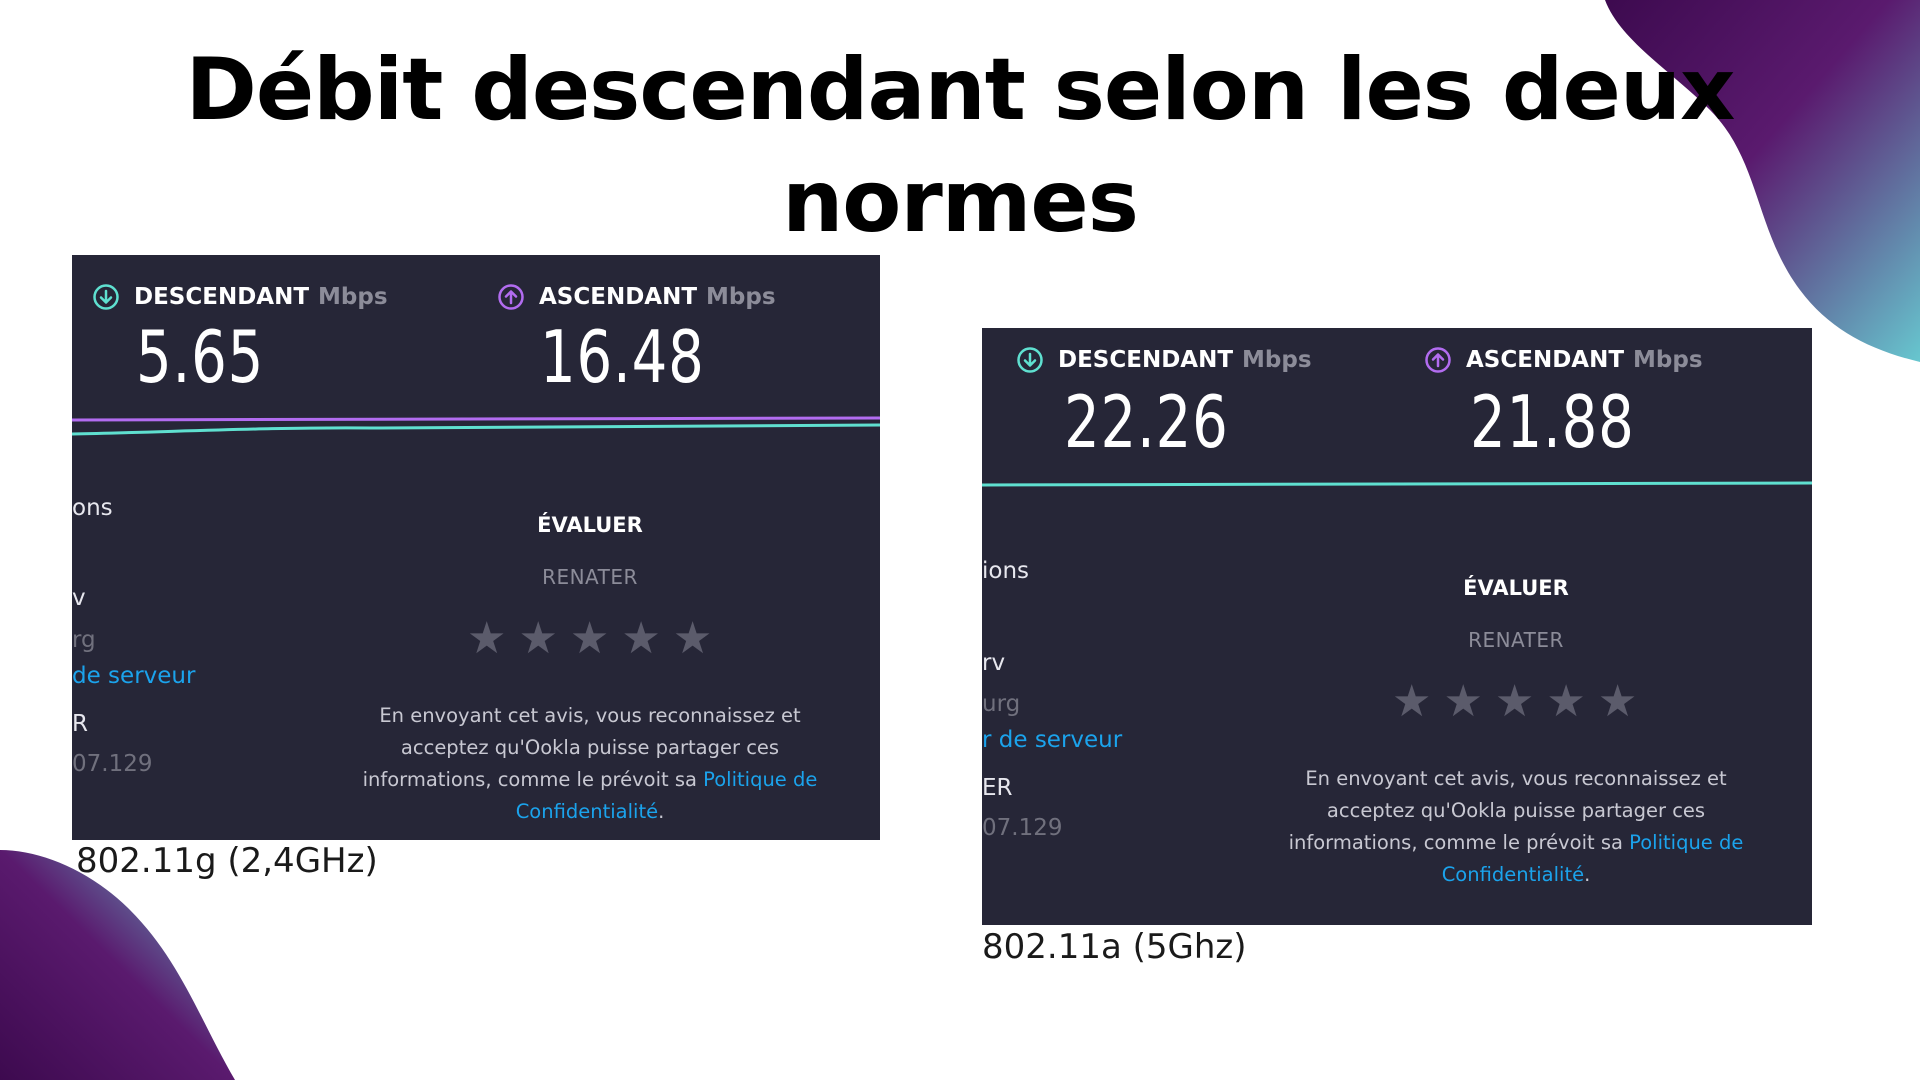 The image size is (1920, 1080). What do you see at coordinates (960, 90) in the screenshot?
I see `slide-title-line1: Débit descendant selon les deux` at bounding box center [960, 90].